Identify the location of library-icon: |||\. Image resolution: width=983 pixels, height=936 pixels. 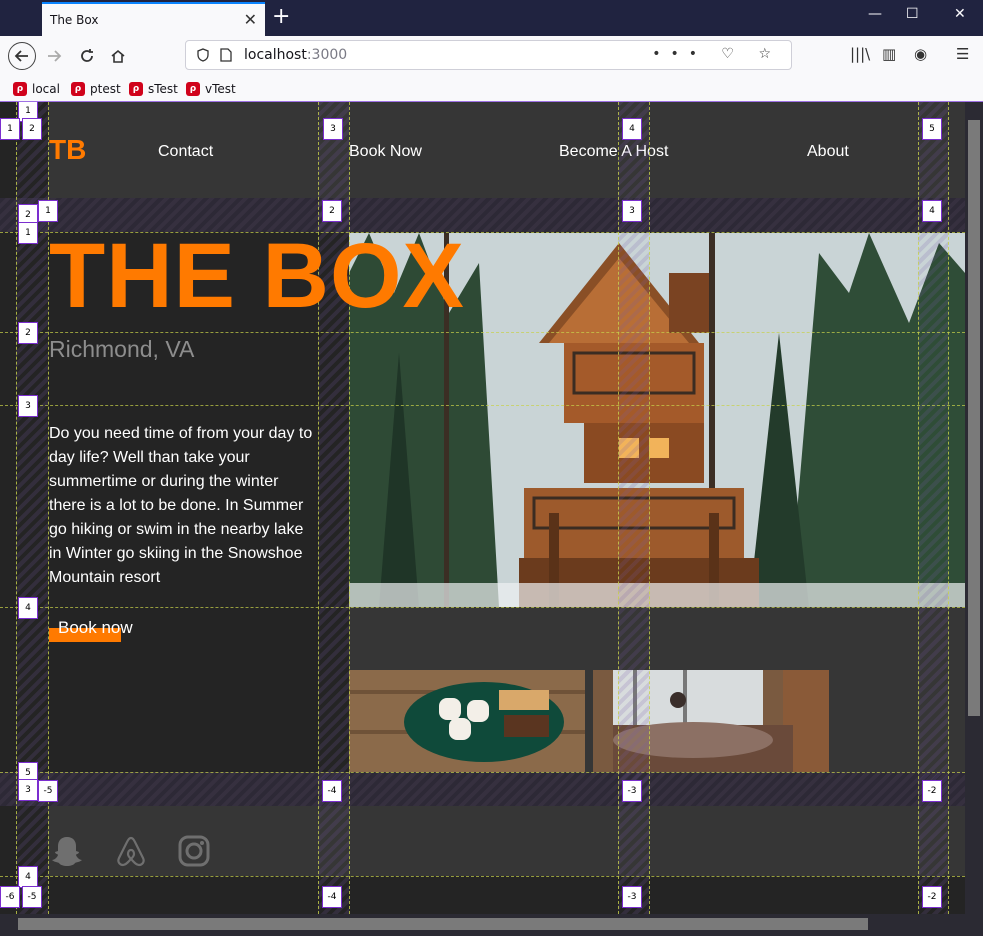
(860, 54).